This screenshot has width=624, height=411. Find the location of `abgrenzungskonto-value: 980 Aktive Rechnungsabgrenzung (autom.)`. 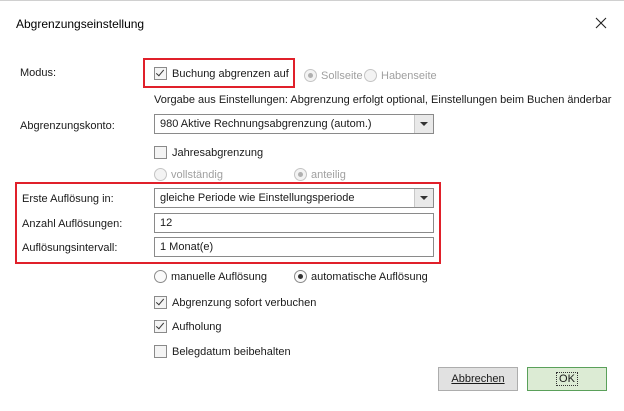

abgrenzungskonto-value: 980 Aktive Rechnungsabgrenzung (autom.) is located at coordinates (266, 124).